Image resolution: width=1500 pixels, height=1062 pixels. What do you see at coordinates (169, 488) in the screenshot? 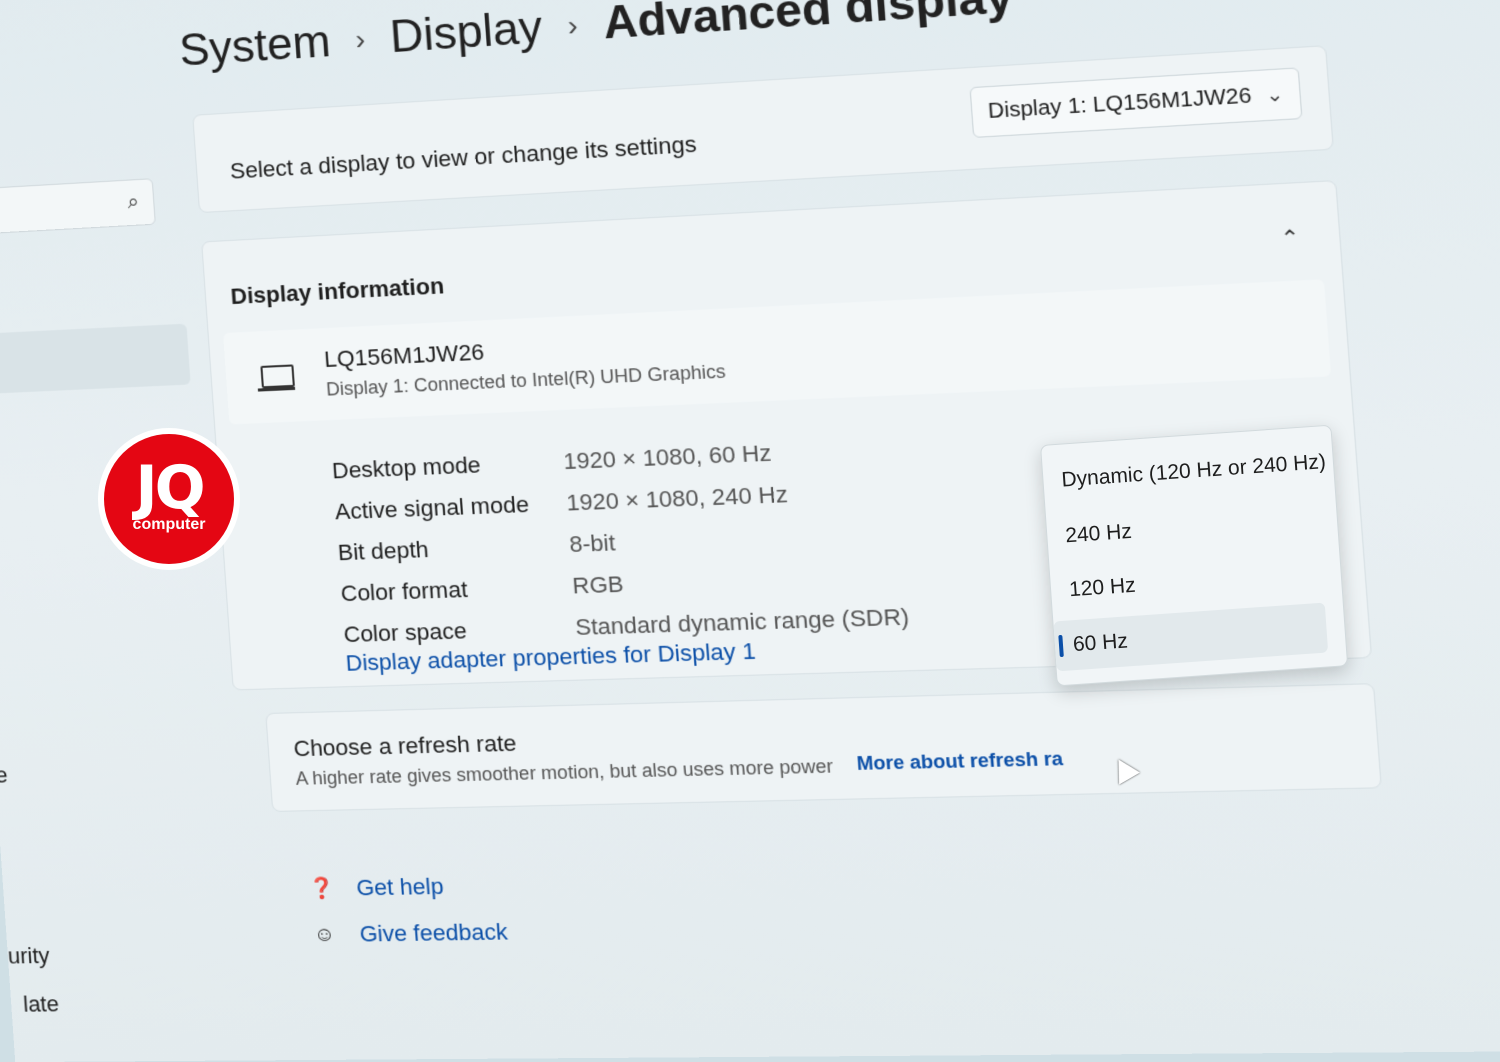
I see `logo-text: JQ` at bounding box center [169, 488].